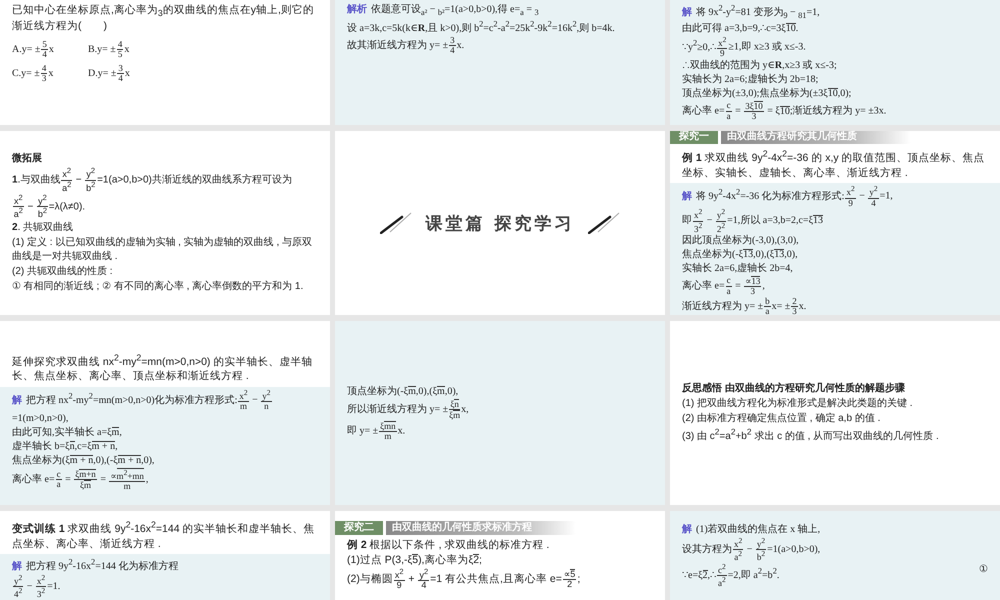 Image resolution: width=1000 pixels, height=600 pixels. Describe the element at coordinates (85, 479) in the screenshot. I see `fraction: ξm+n ξm` at that location.